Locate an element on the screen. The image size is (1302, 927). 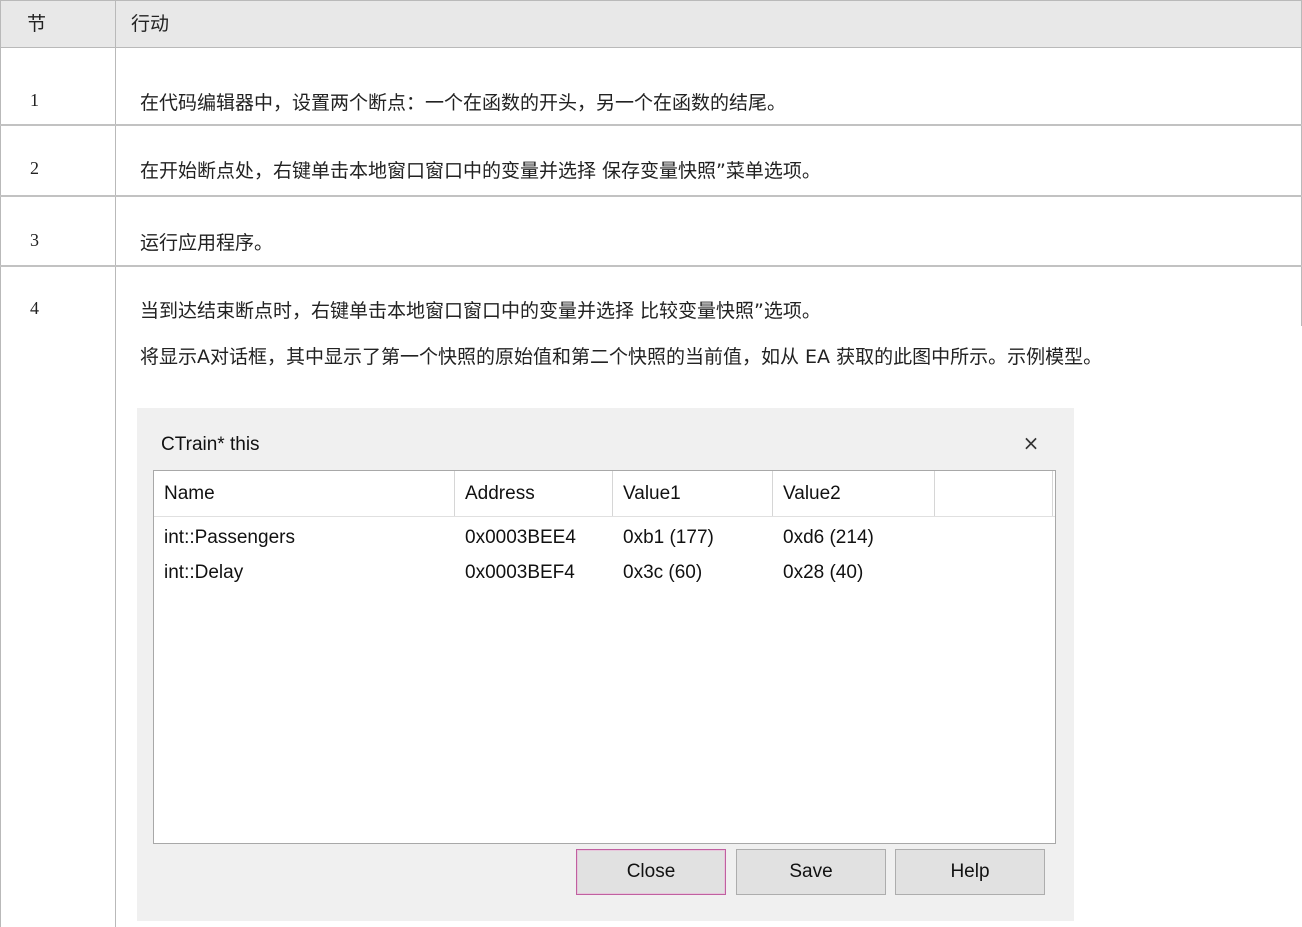
column-address: Address is located at coordinates (534, 493).